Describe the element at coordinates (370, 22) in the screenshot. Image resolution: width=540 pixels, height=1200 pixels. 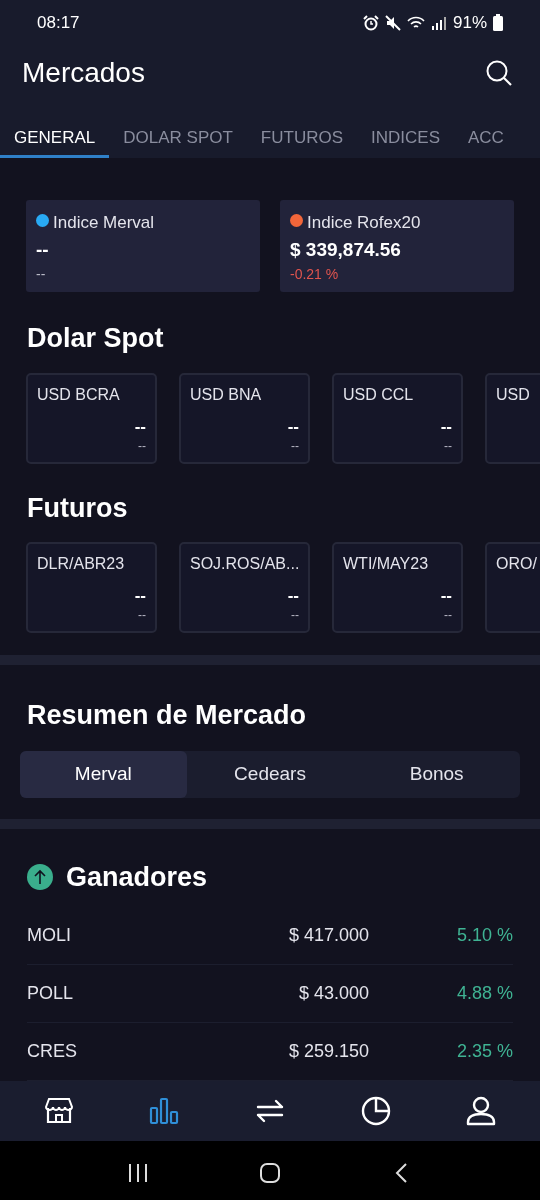
I see `alarm-icon` at that location.